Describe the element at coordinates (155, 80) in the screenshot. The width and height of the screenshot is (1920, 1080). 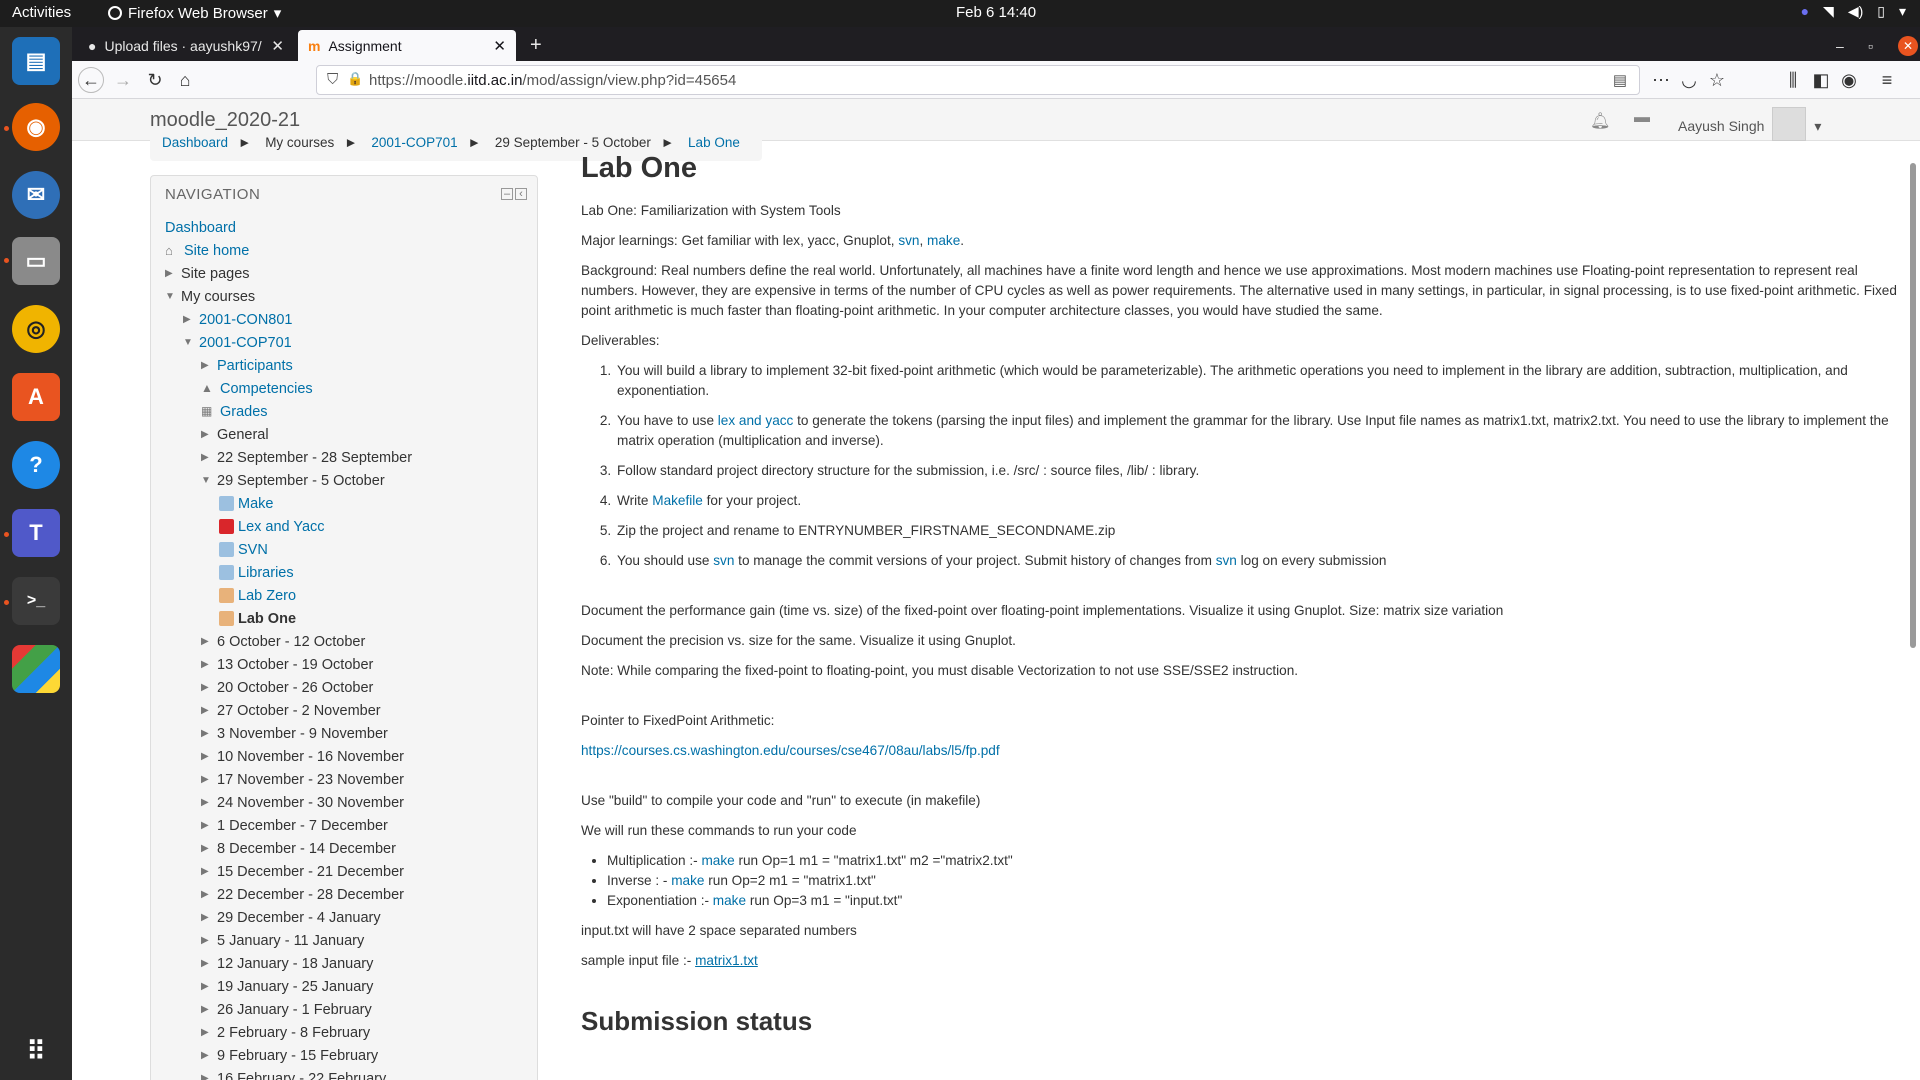
I see `reload-button: ↻` at that location.